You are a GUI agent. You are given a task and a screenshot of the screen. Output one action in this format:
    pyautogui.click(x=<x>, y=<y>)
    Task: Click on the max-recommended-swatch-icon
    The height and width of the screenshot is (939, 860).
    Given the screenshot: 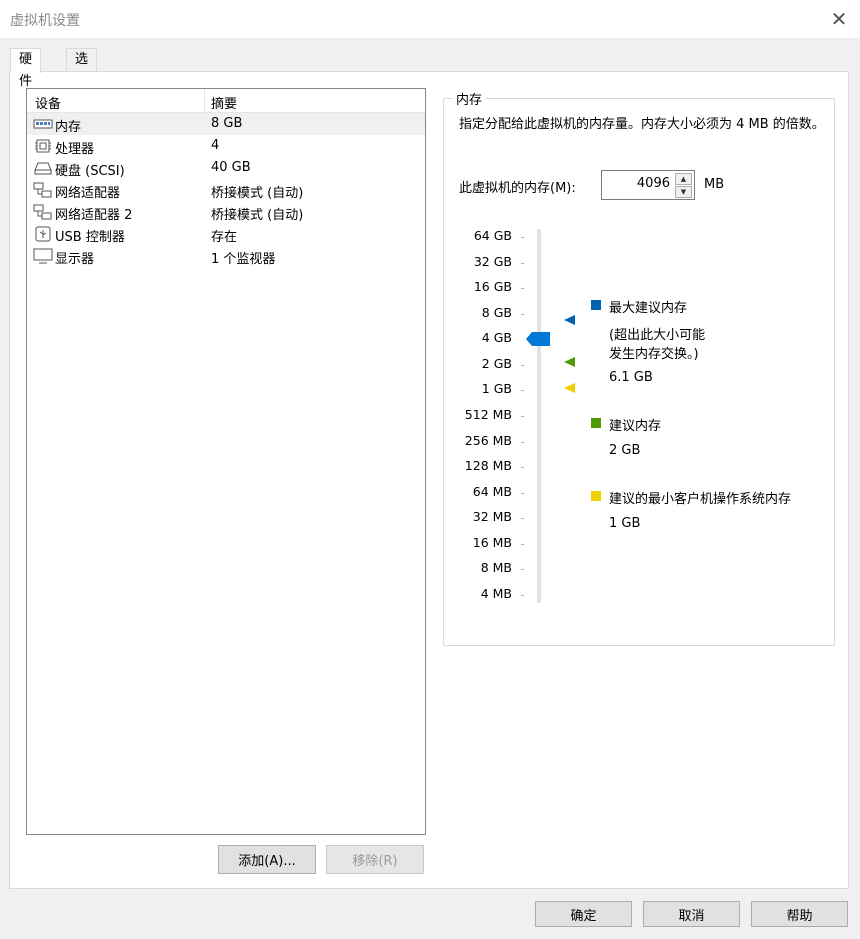 What is the action you would take?
    pyautogui.click(x=596, y=305)
    